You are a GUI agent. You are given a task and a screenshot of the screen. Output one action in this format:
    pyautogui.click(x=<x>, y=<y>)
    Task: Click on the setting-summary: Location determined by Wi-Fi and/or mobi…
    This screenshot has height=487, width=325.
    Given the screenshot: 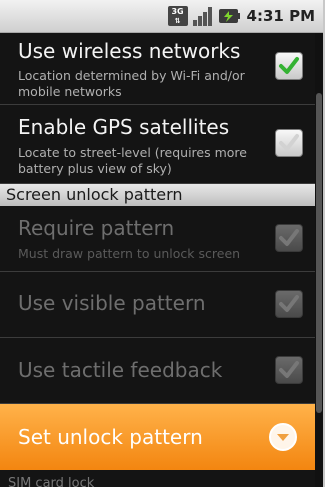 What is the action you would take?
    pyautogui.click(x=131, y=83)
    